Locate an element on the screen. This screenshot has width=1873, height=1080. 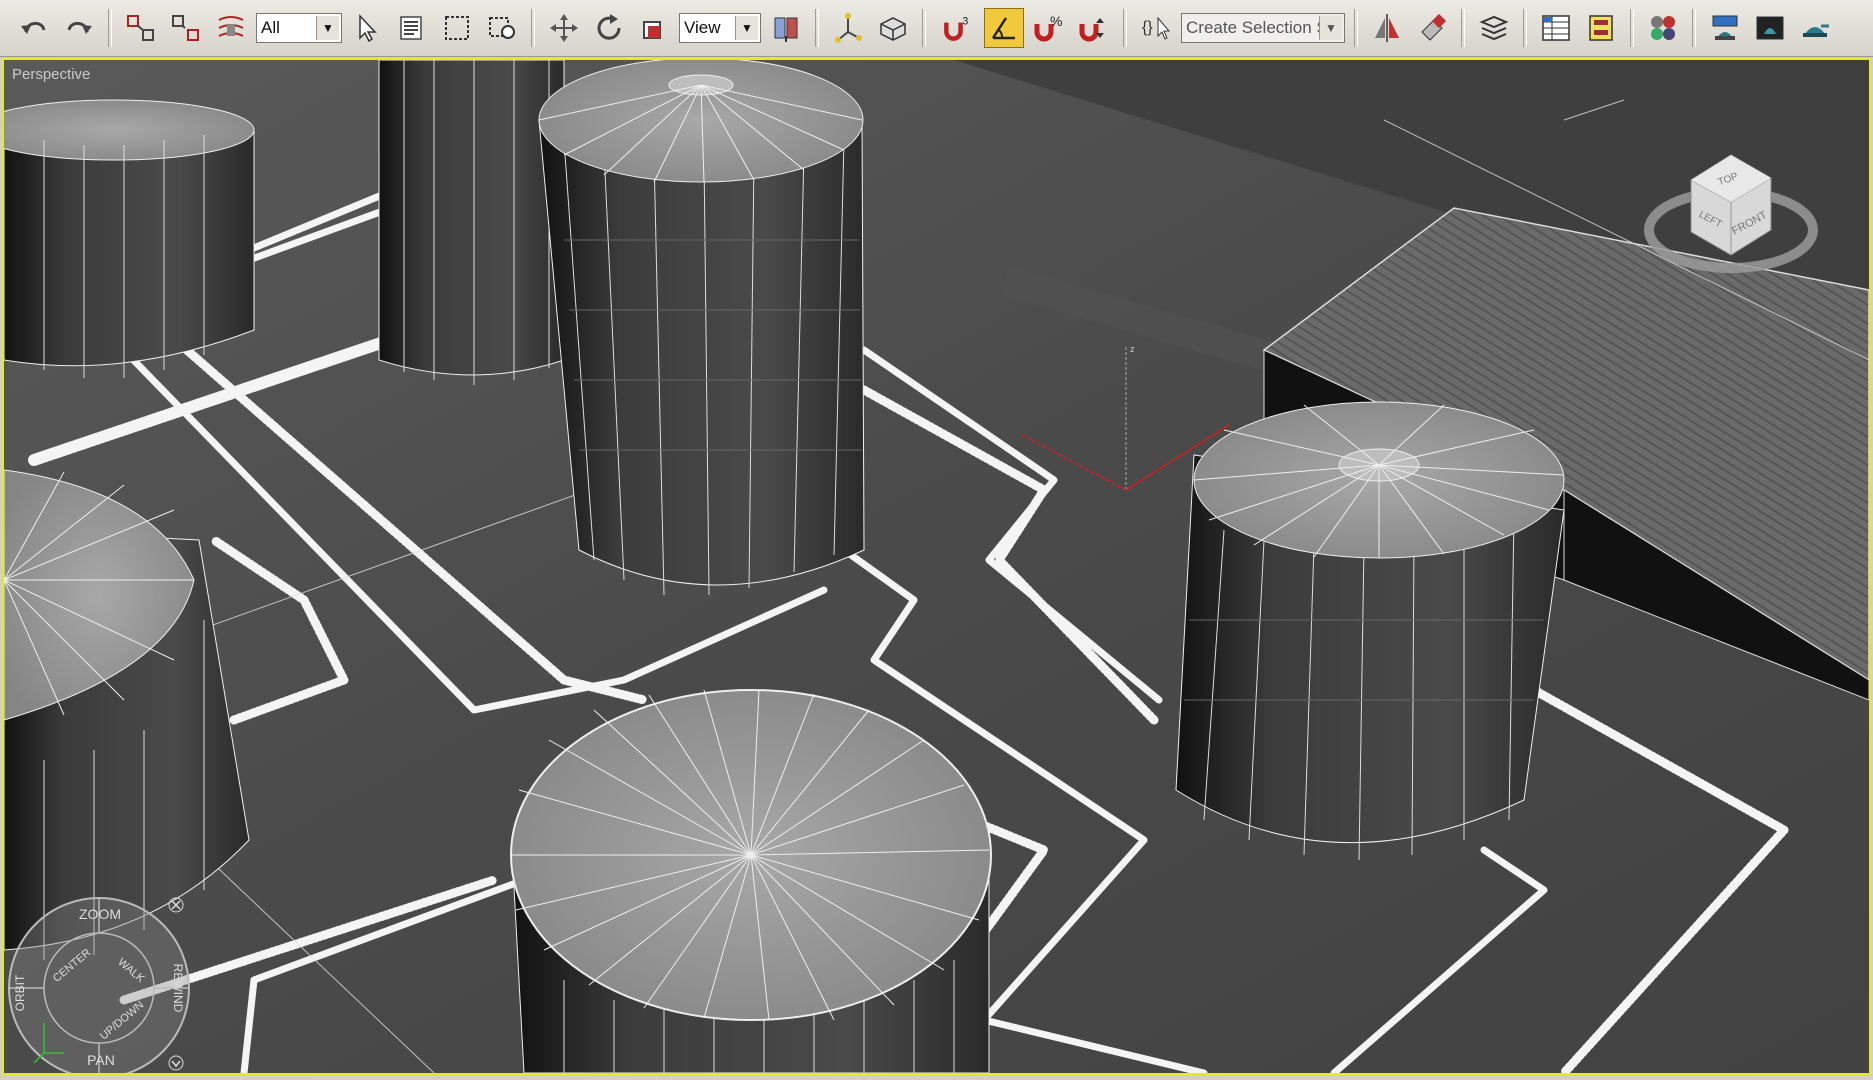
rectangular-selection-region-icon is located at coordinates (457, 28).